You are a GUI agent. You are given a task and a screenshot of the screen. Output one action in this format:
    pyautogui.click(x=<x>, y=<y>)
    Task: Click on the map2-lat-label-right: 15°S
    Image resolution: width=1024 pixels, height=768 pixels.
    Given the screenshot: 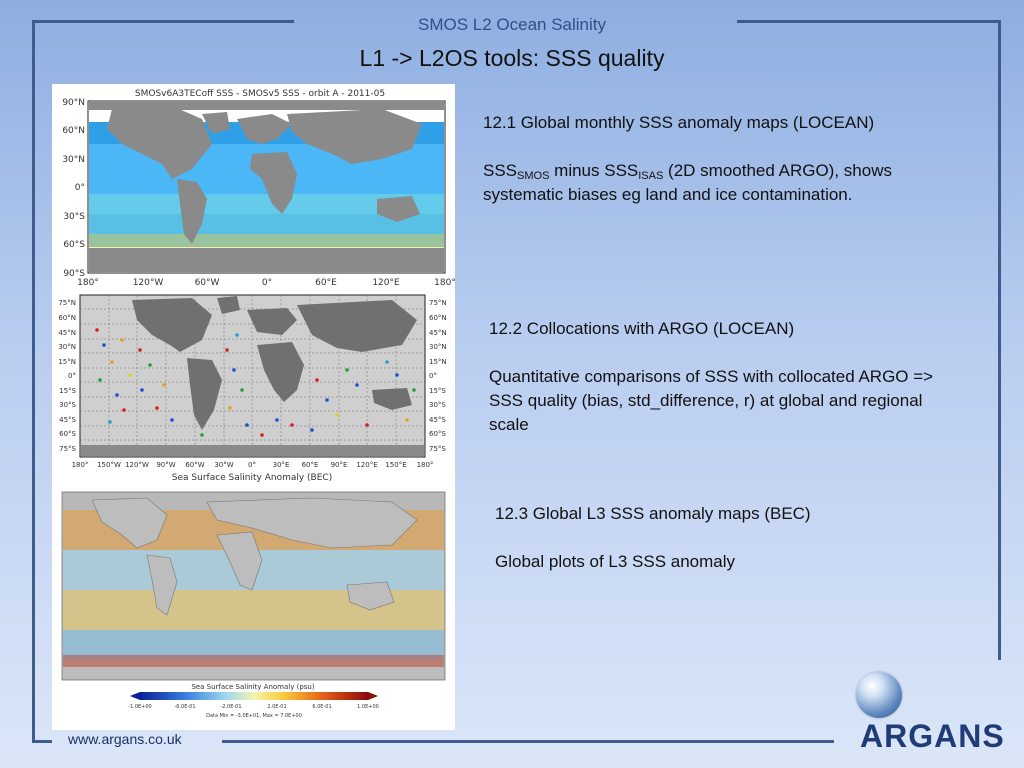 What is the action you would take?
    pyautogui.click(x=437, y=391)
    